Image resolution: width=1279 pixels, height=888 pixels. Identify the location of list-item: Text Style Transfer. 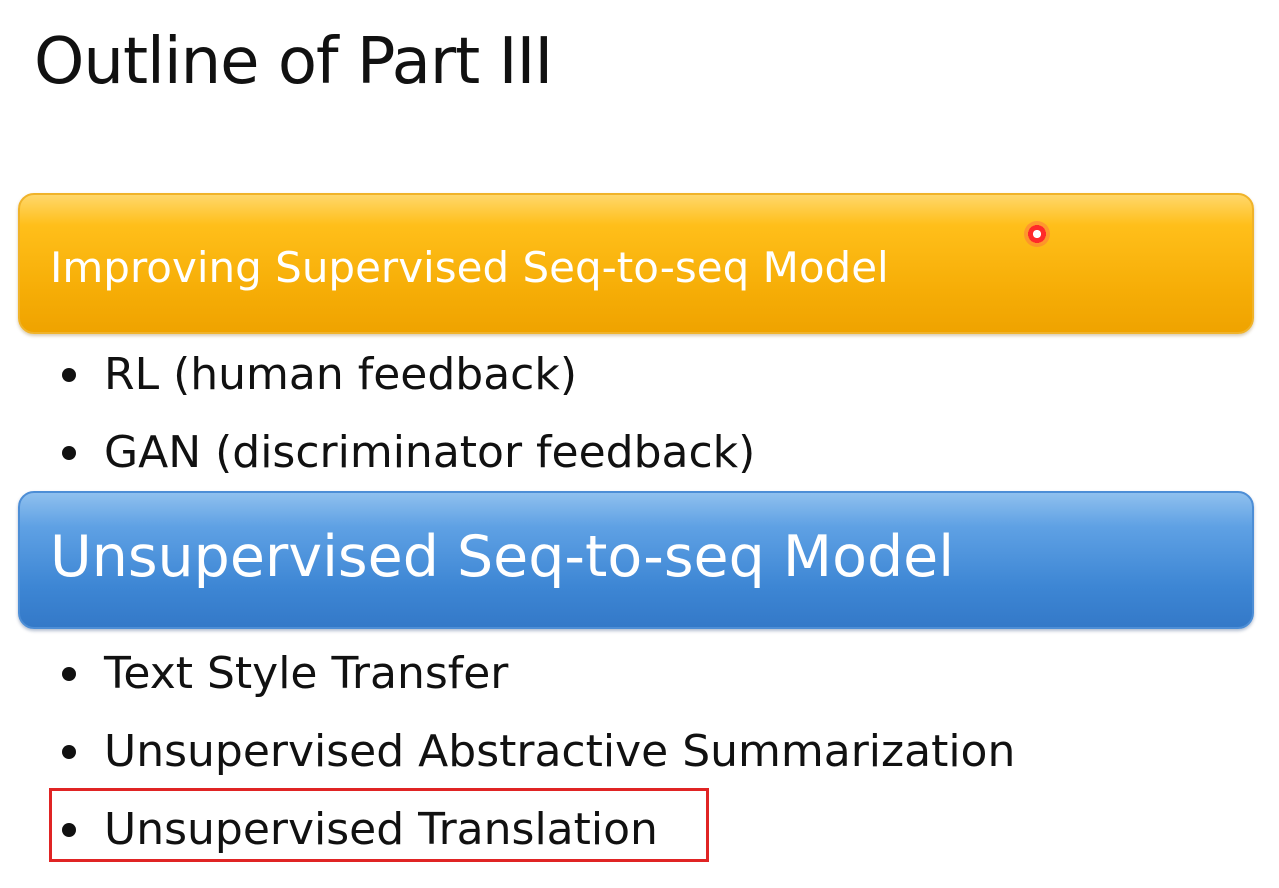
(507, 677).